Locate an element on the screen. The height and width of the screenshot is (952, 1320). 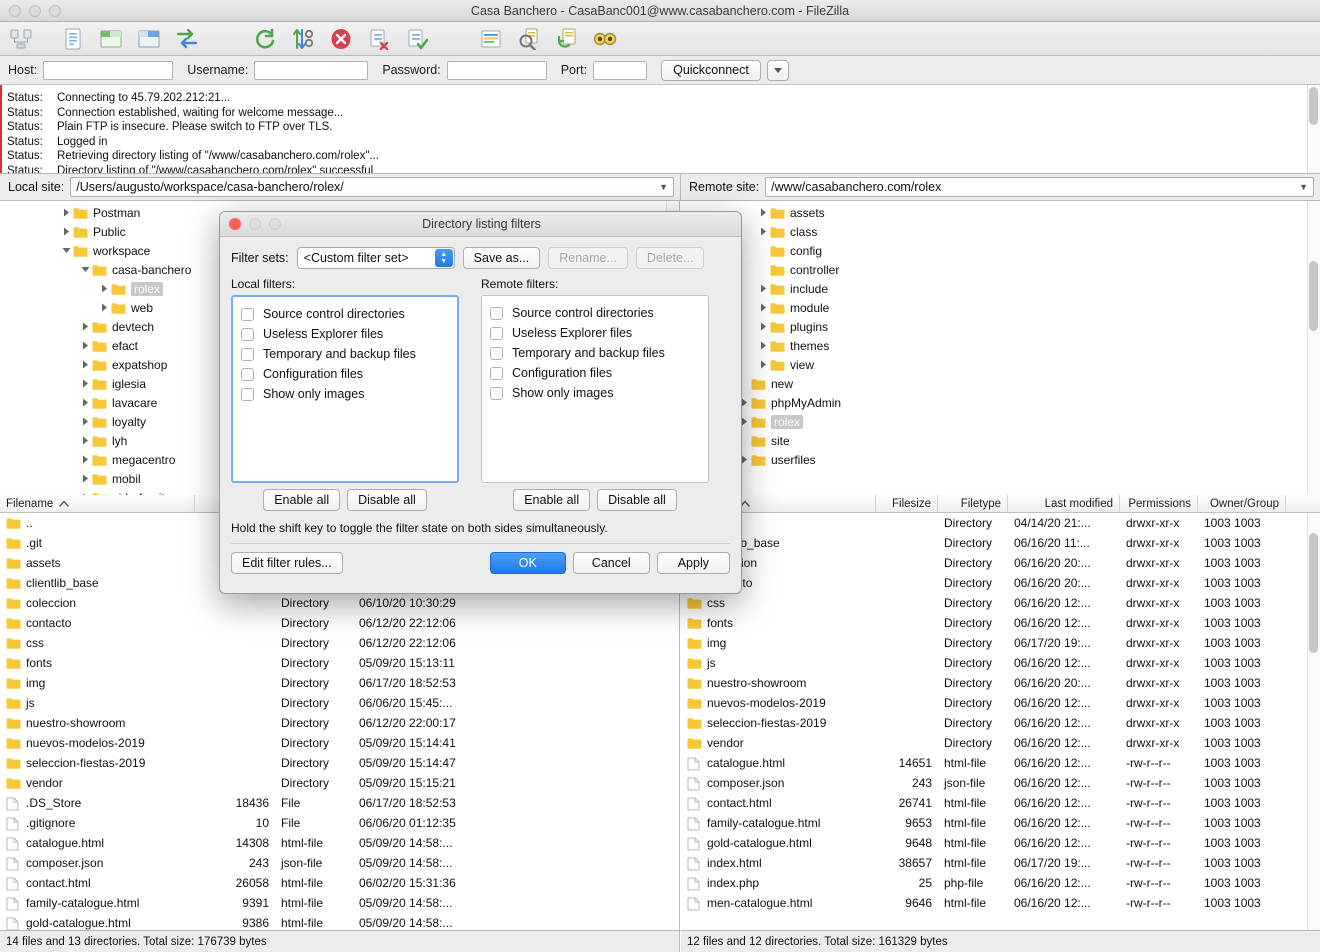
local-filter-item: Configuration files is located at coordinates (345, 374).